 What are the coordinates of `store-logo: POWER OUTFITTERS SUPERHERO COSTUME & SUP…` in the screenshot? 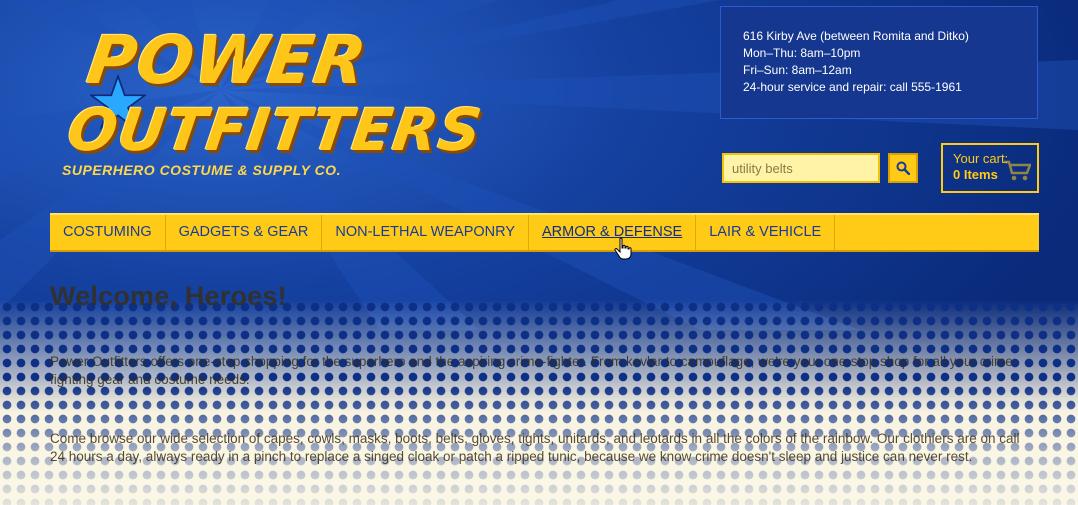 It's located at (273, 106).